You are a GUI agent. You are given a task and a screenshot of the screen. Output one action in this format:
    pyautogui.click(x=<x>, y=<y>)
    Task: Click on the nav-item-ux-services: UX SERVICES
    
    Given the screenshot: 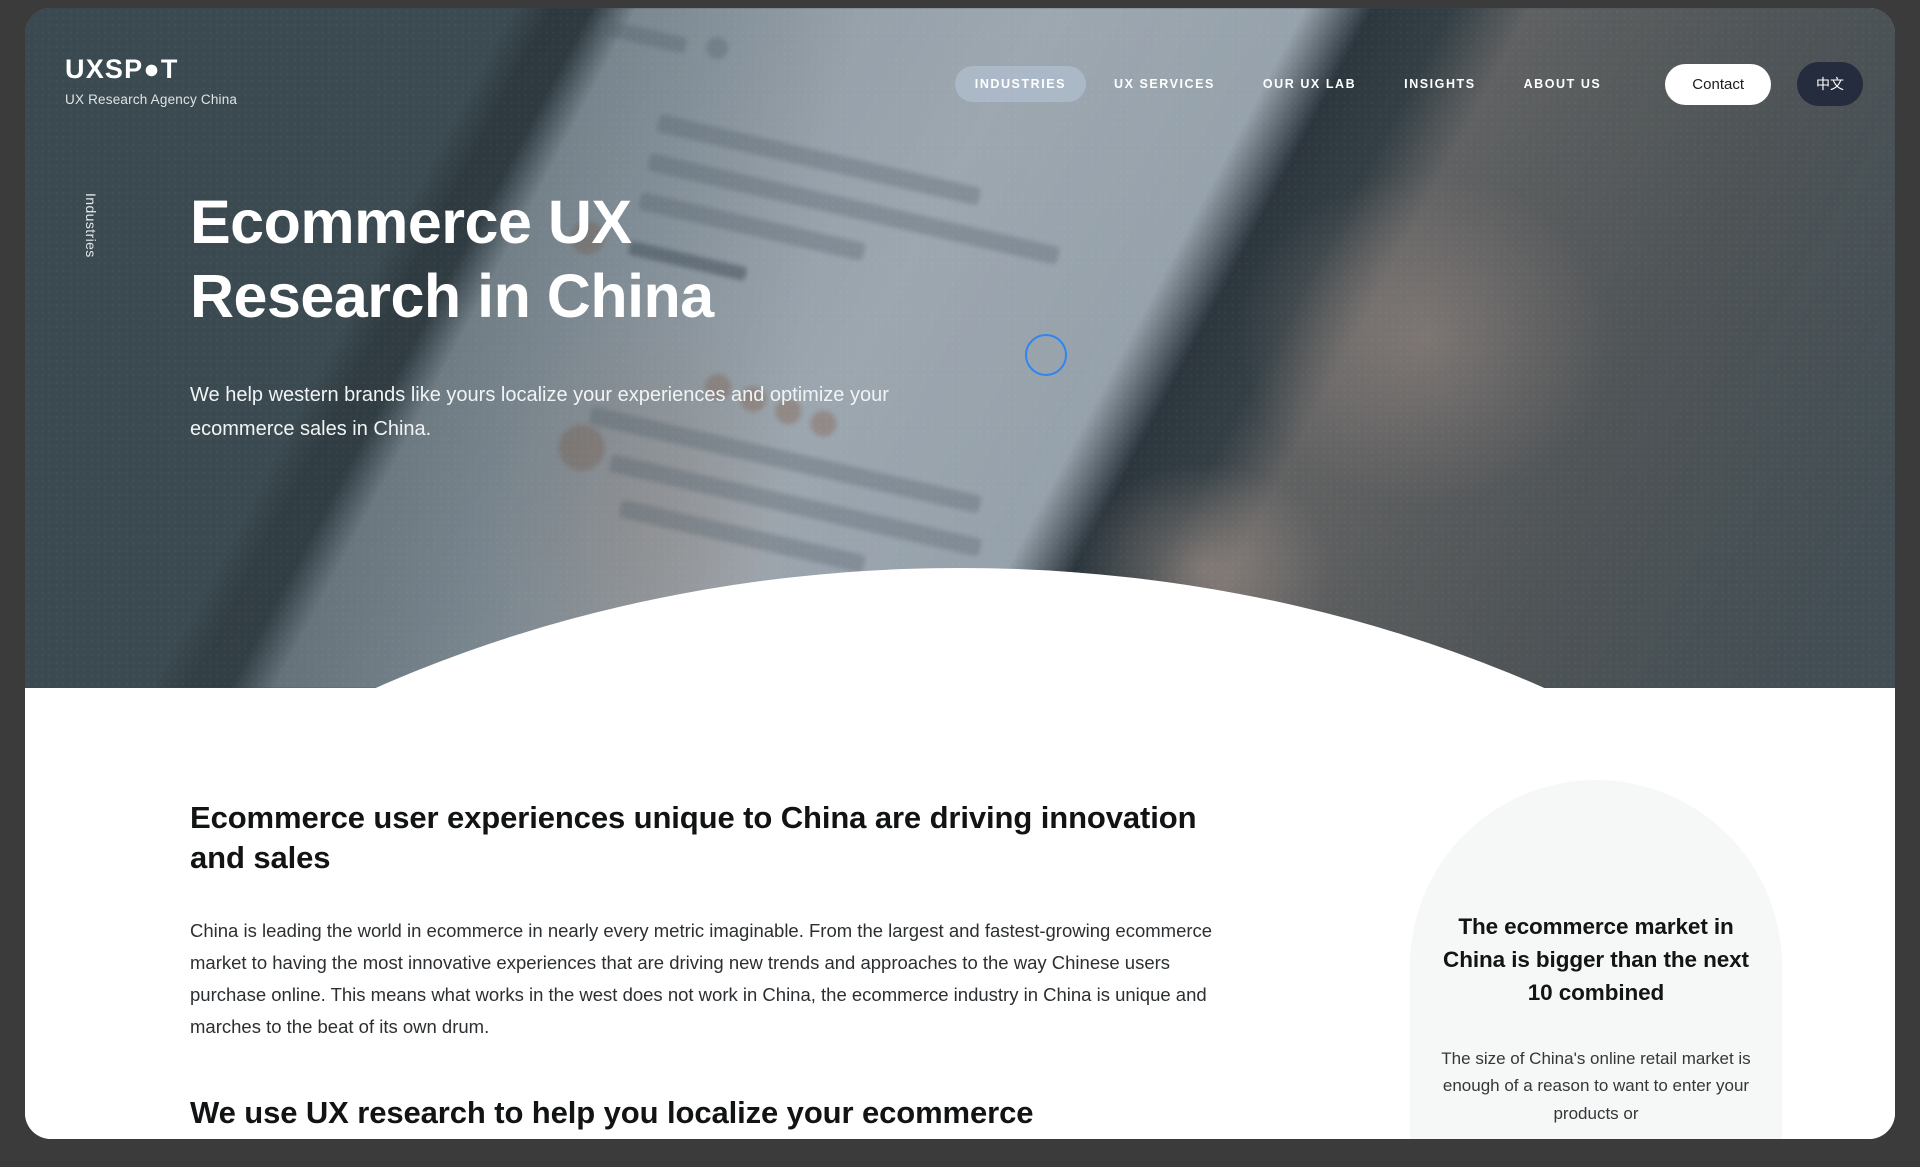 What is the action you would take?
    pyautogui.click(x=1164, y=84)
    